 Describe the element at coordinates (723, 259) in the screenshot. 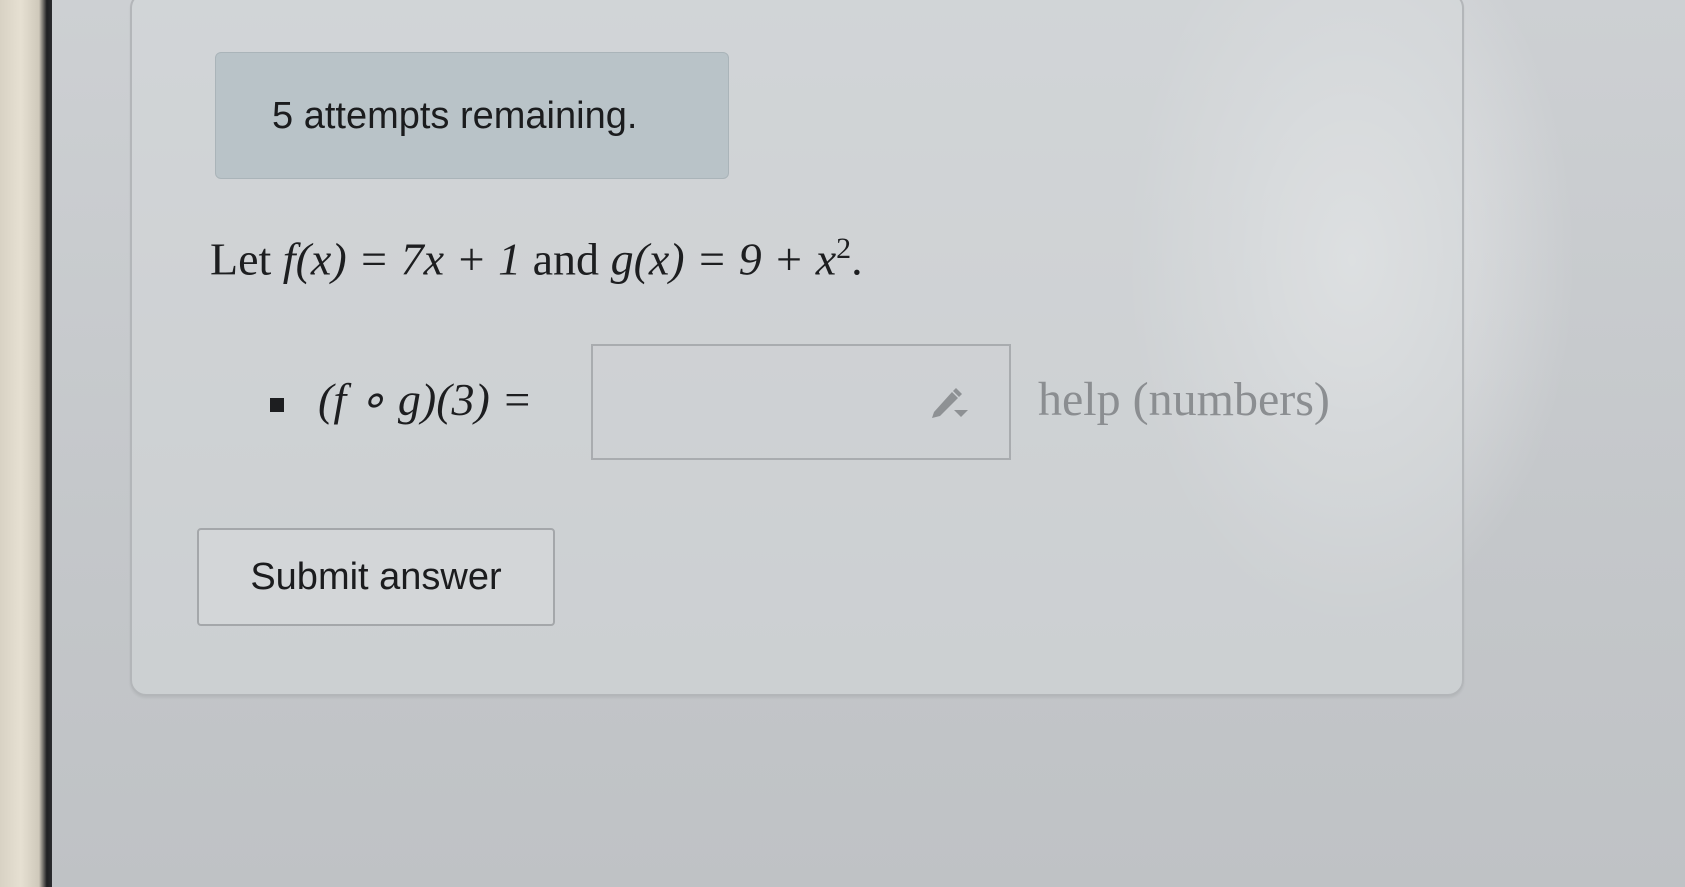

I see `g-definition: g(x) = 9 + x` at that location.